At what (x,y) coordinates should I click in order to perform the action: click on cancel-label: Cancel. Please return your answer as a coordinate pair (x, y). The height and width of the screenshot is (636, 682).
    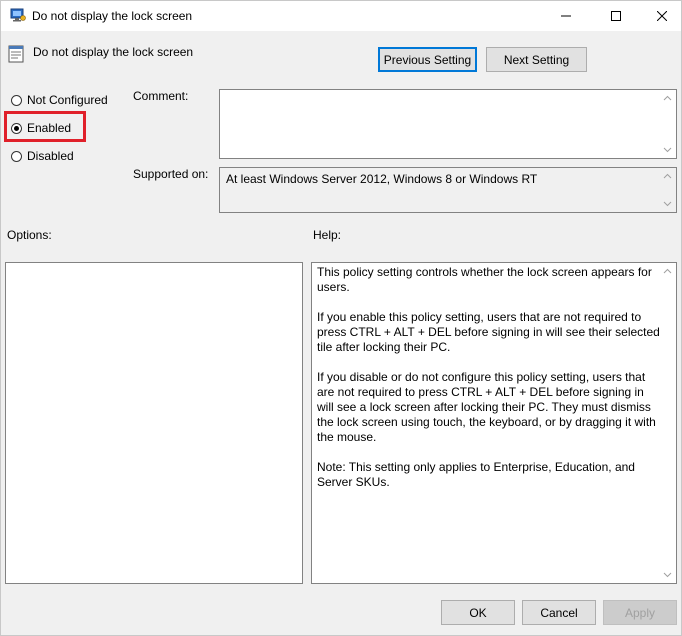
    Looking at the image, I should click on (559, 612).